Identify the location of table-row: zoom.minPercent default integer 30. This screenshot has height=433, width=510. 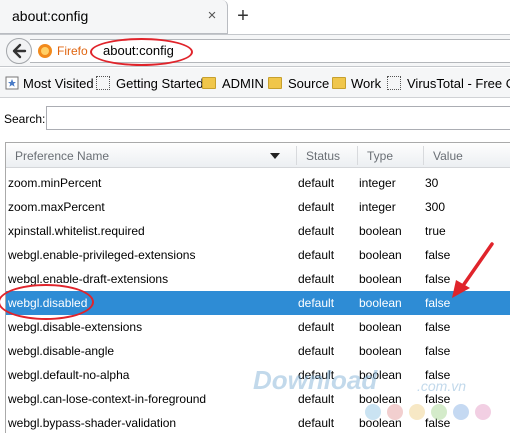
(258, 183).